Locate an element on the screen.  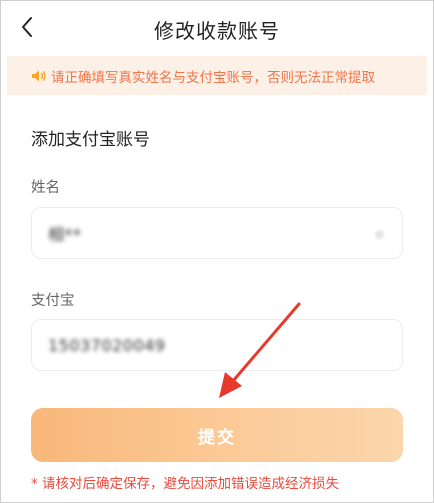
name-label: 姓名 is located at coordinates (45, 188).